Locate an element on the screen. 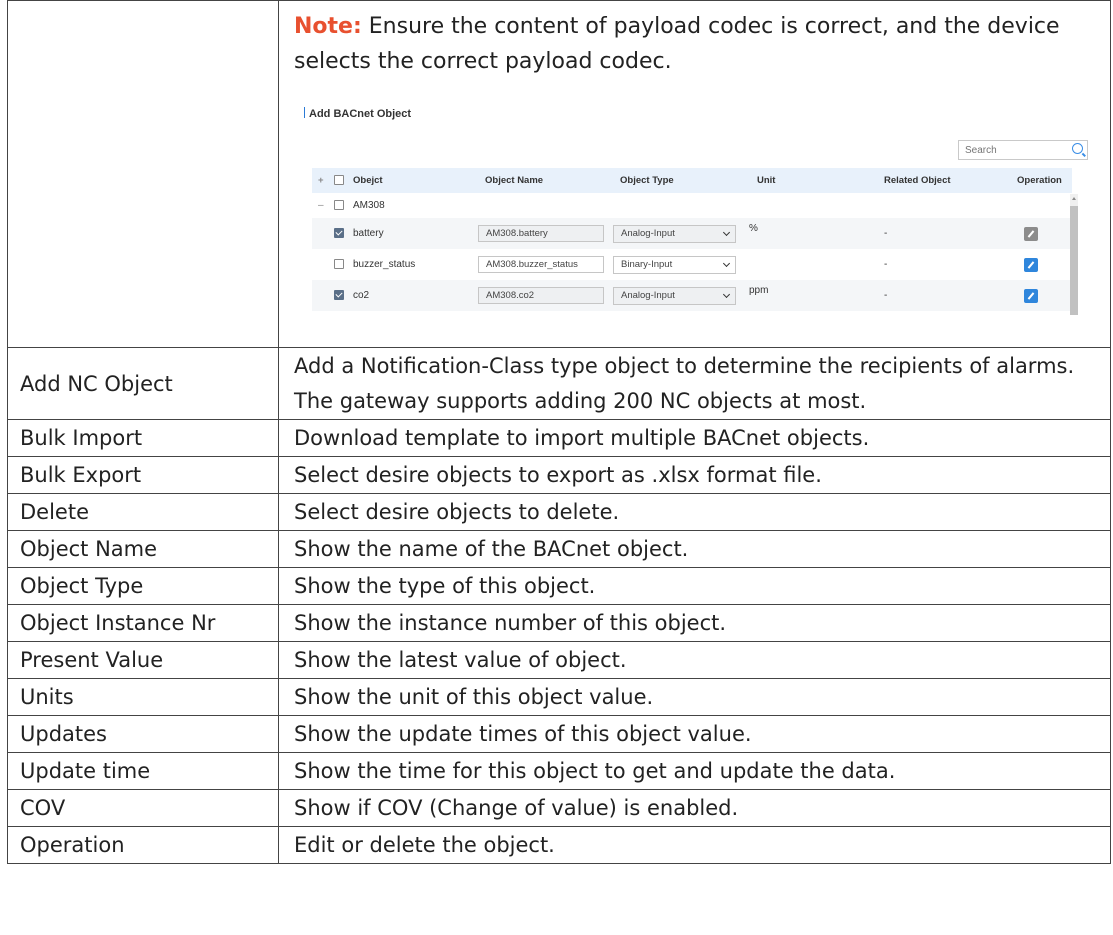 Image resolution: width=1113 pixels, height=935 pixels. table-row: co2 AM308.co2 Analog-Input ppm - is located at coordinates (692, 295).